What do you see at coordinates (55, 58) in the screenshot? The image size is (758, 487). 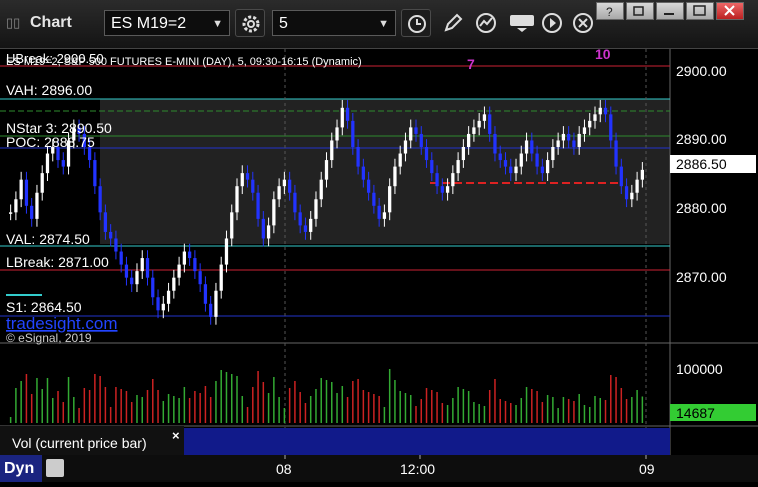 I see `ubreak-label: UBreak: 2900.50` at bounding box center [55, 58].